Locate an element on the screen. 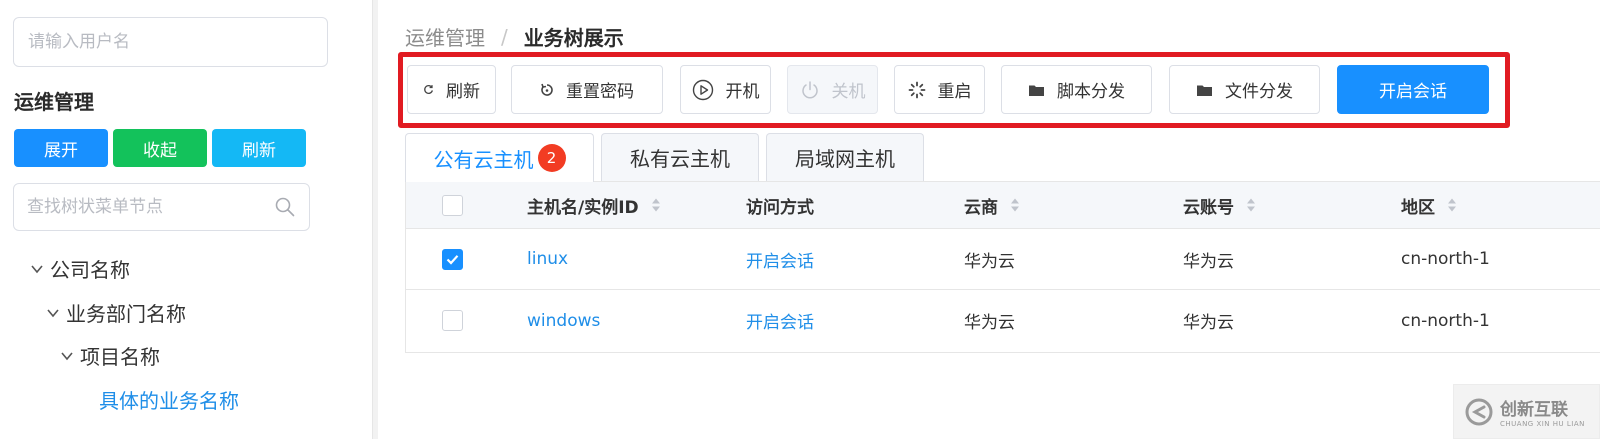 This screenshot has width=1600, height=439. tab-label: 公有云主机 is located at coordinates (483, 159).